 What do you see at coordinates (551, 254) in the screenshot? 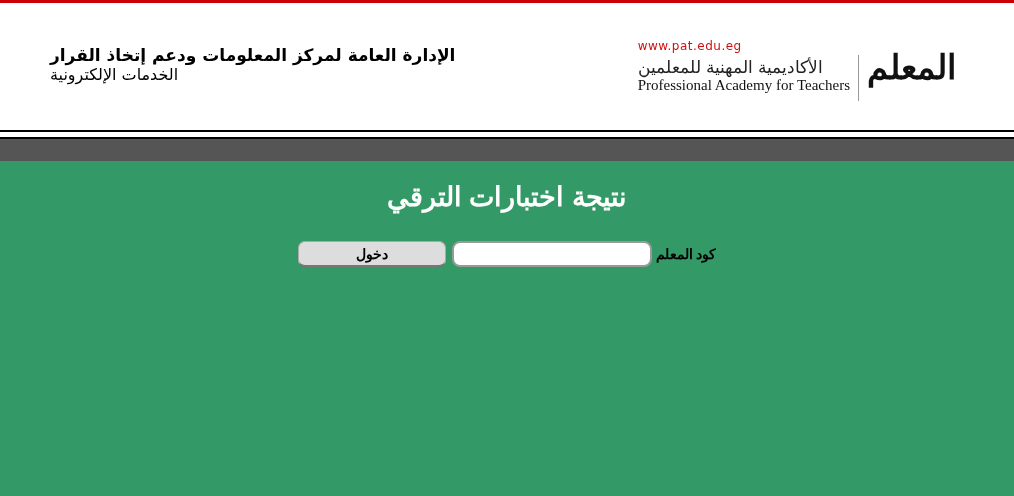
I see `teacher-code-field` at bounding box center [551, 254].